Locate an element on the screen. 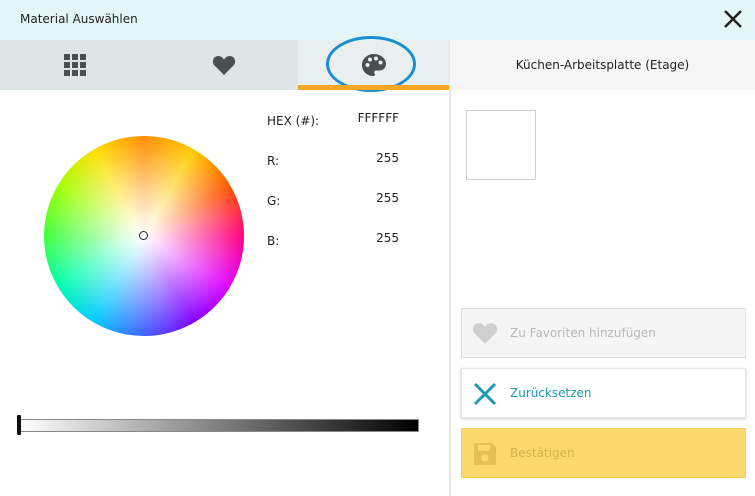  tab-bar is located at coordinates (224, 64).